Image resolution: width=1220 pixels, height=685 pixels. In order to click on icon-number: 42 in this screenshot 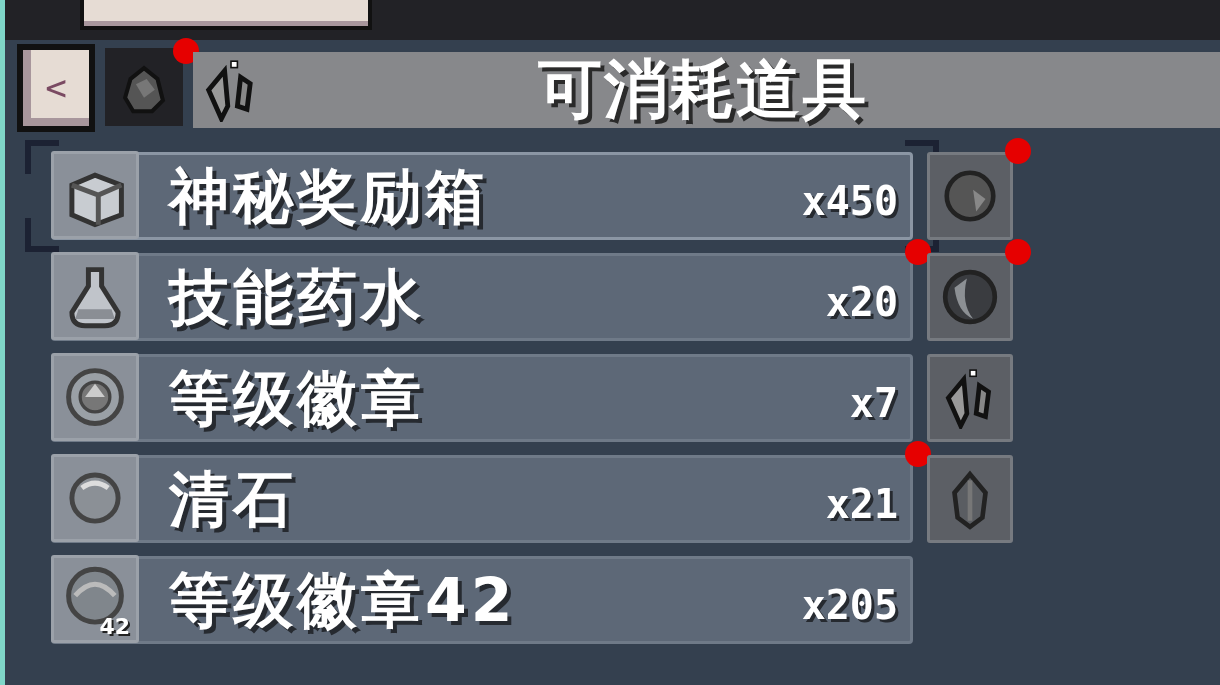, I will do `click(114, 626)`.